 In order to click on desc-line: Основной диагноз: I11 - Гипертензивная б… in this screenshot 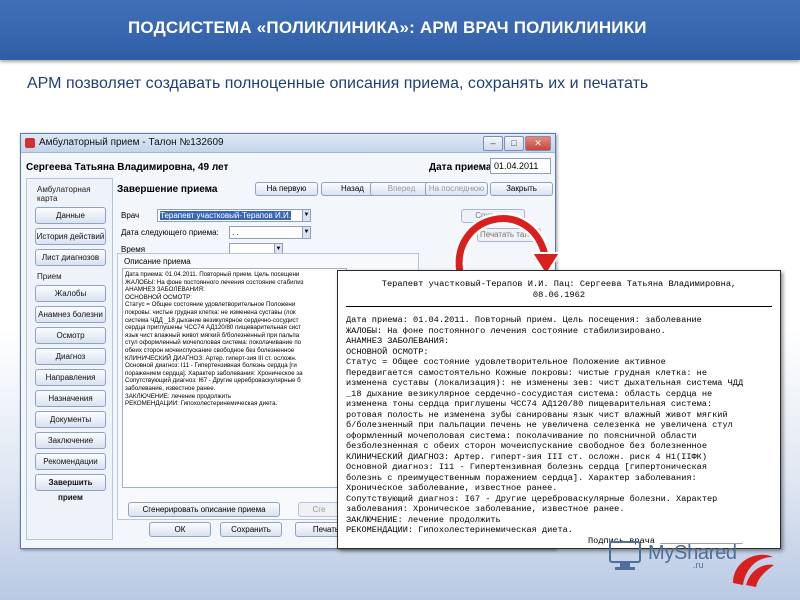, I will do `click(211, 366)`.